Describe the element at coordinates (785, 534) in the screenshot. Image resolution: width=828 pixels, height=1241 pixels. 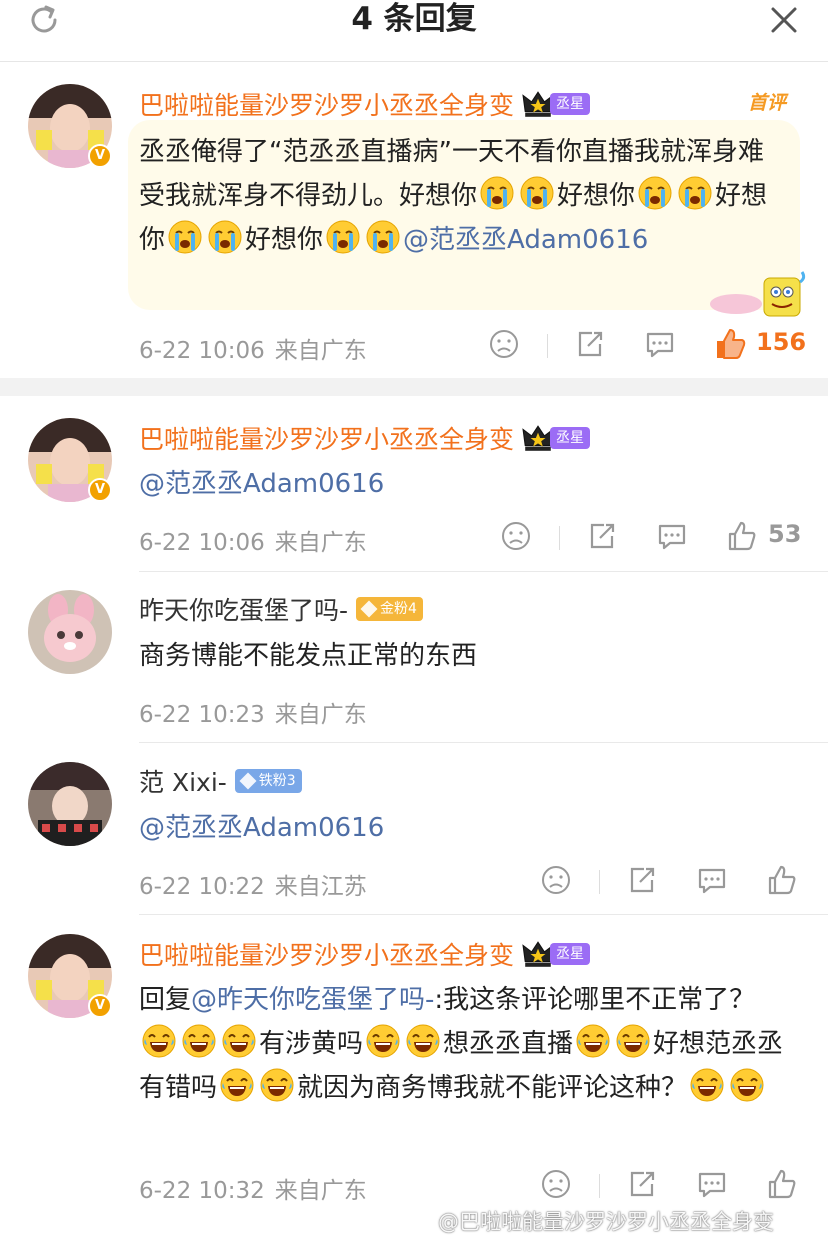
I see `like-count: 53` at that location.